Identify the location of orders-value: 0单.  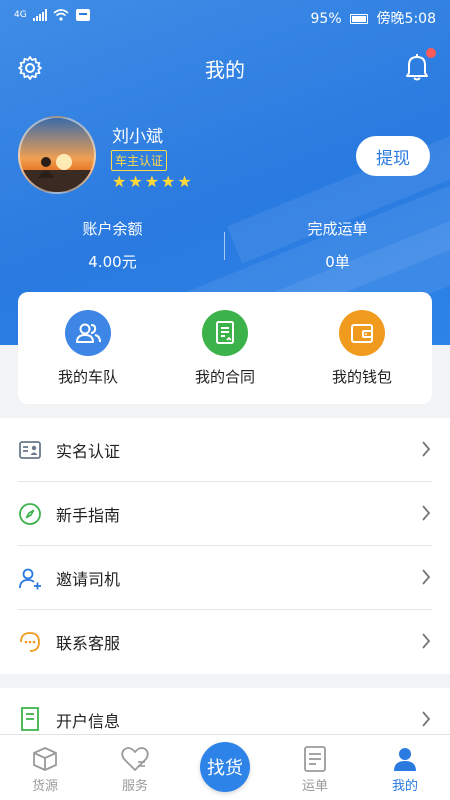
(337, 262).